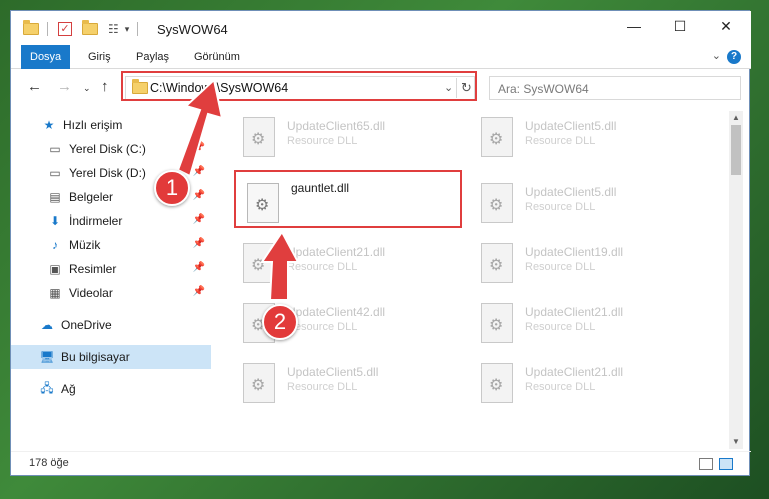  I want to click on annotation-arrows, so click(238, 189).